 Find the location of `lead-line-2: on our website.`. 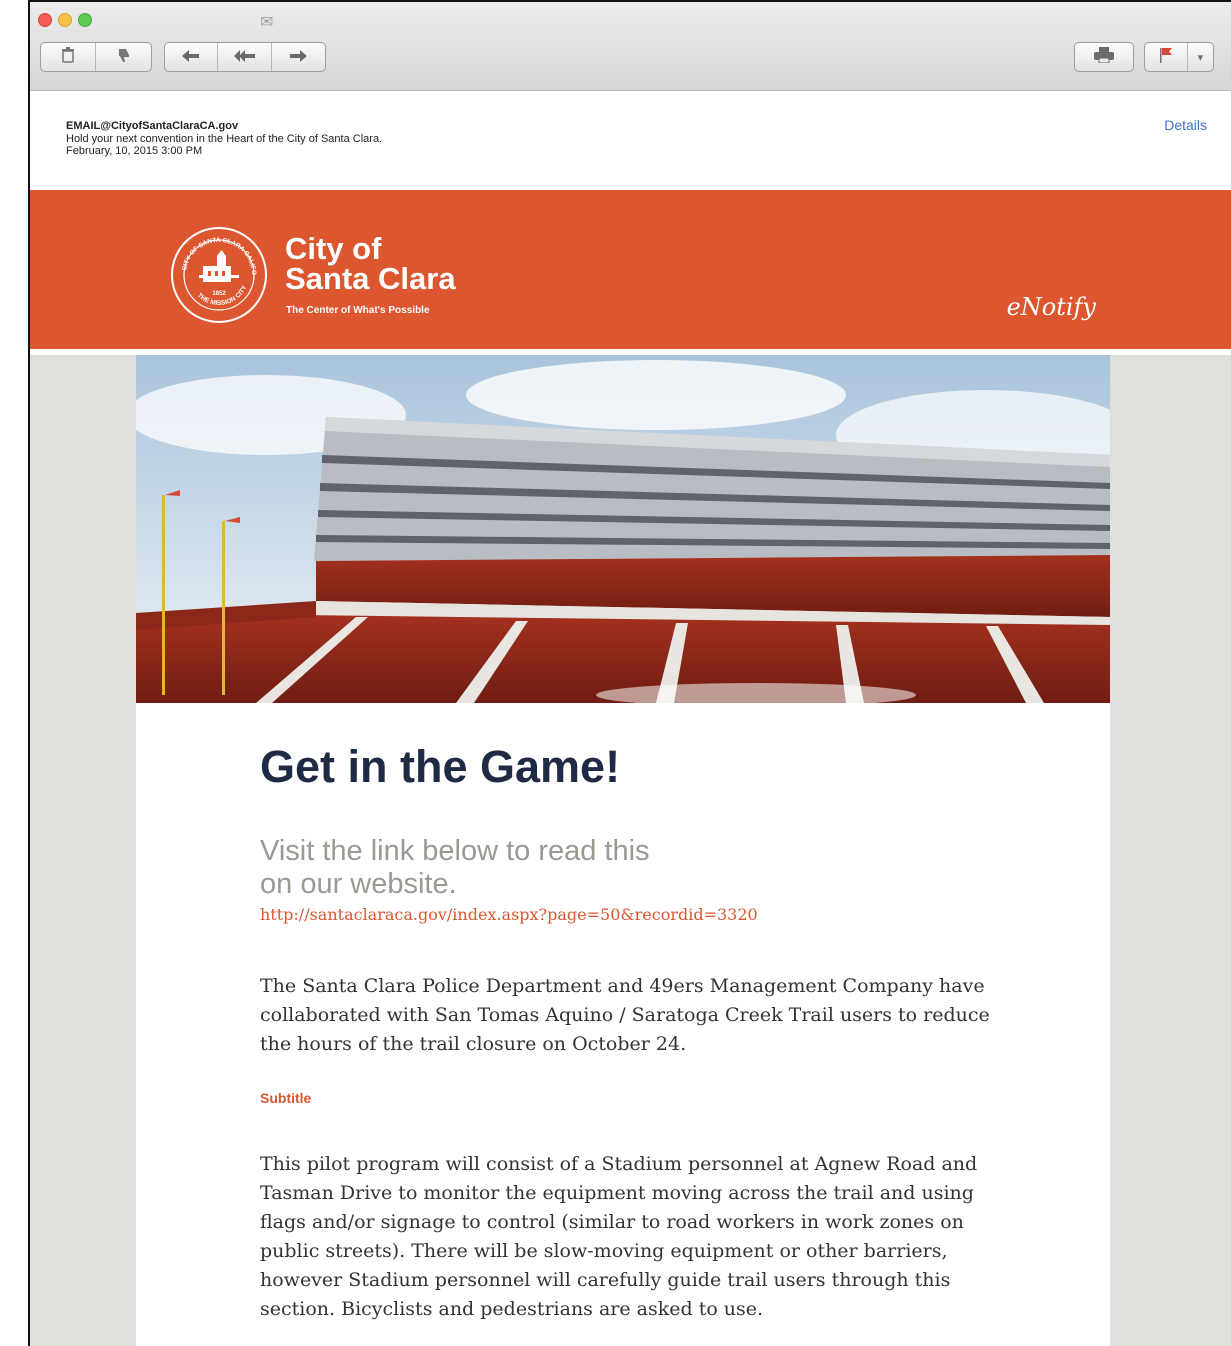

lead-line-2: on our website. is located at coordinates (358, 884).